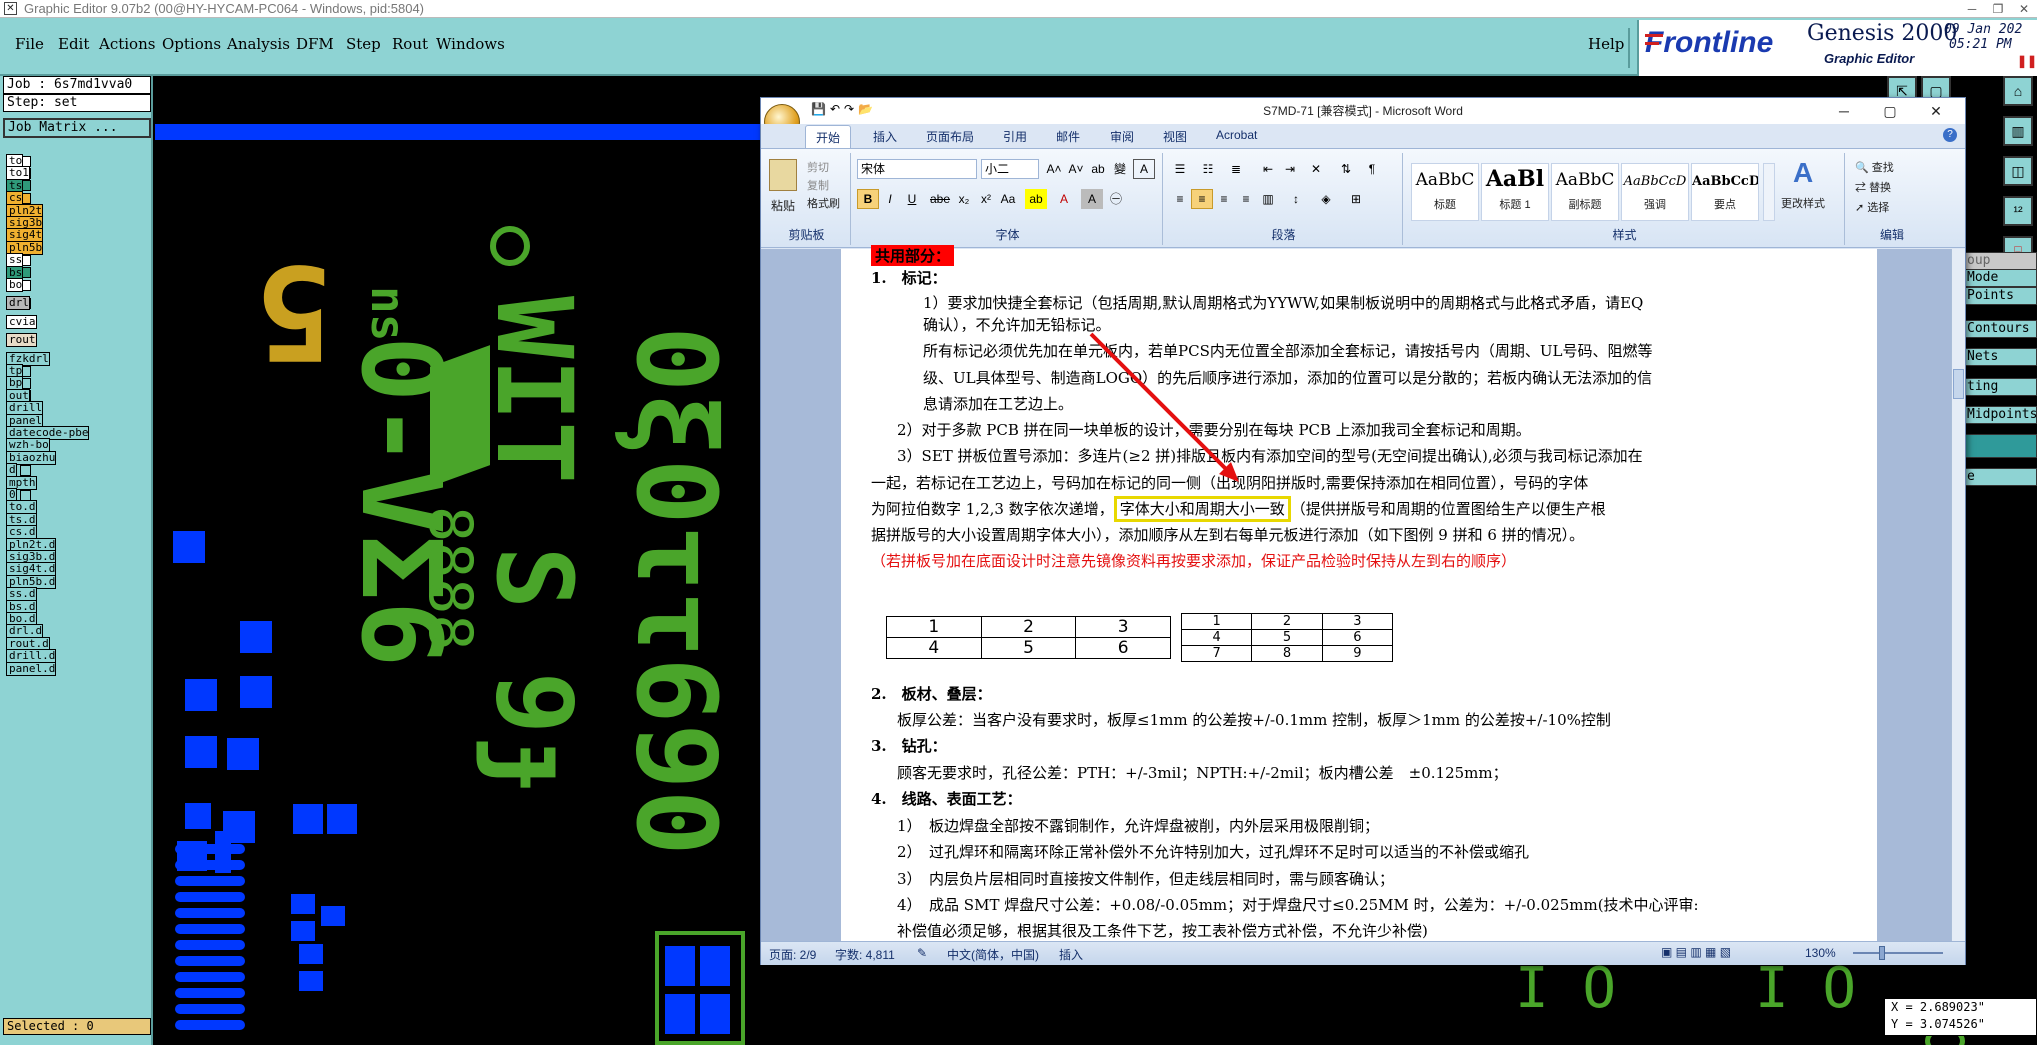 The width and height of the screenshot is (2037, 1045). Describe the element at coordinates (1356, 199) in the screenshot. I see `borders-button: ⊞` at that location.